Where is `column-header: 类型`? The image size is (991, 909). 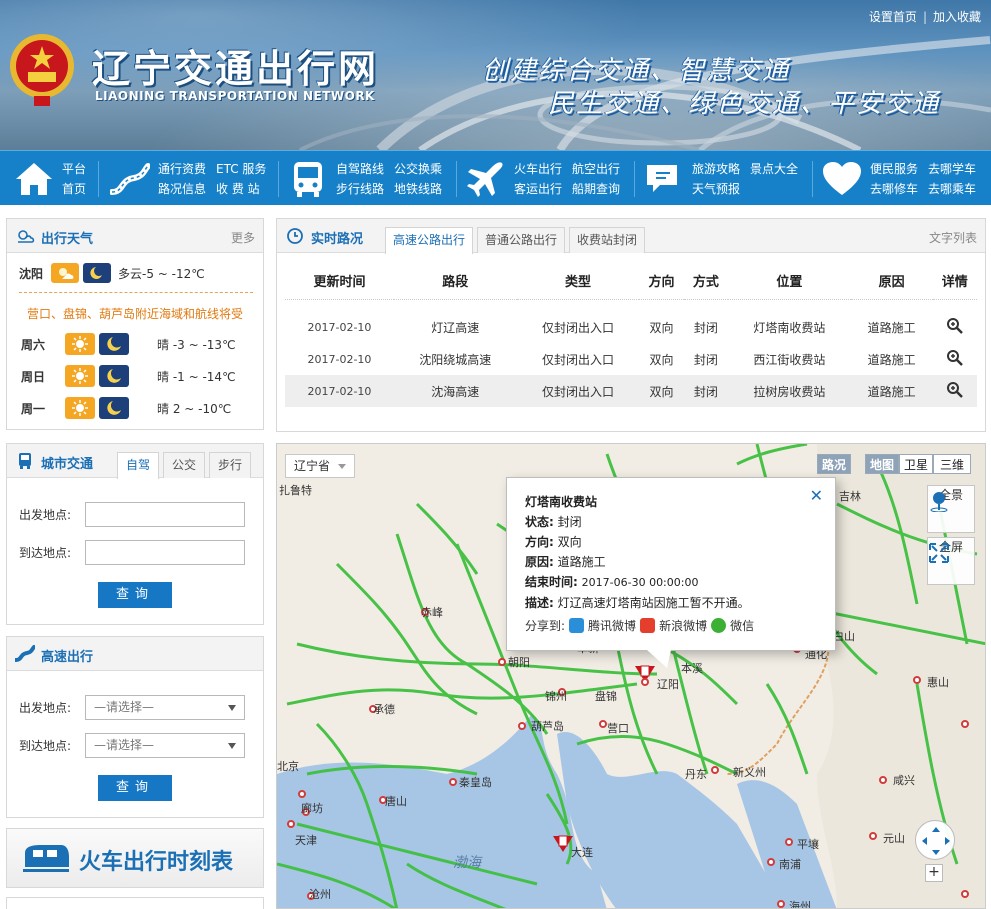 column-header: 类型 is located at coordinates (578, 281).